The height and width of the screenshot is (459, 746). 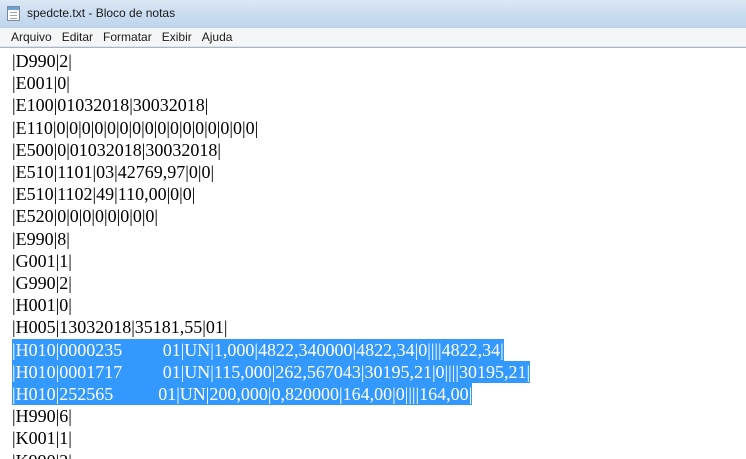 I want to click on text-line: |K001|1|, so click(x=42, y=438).